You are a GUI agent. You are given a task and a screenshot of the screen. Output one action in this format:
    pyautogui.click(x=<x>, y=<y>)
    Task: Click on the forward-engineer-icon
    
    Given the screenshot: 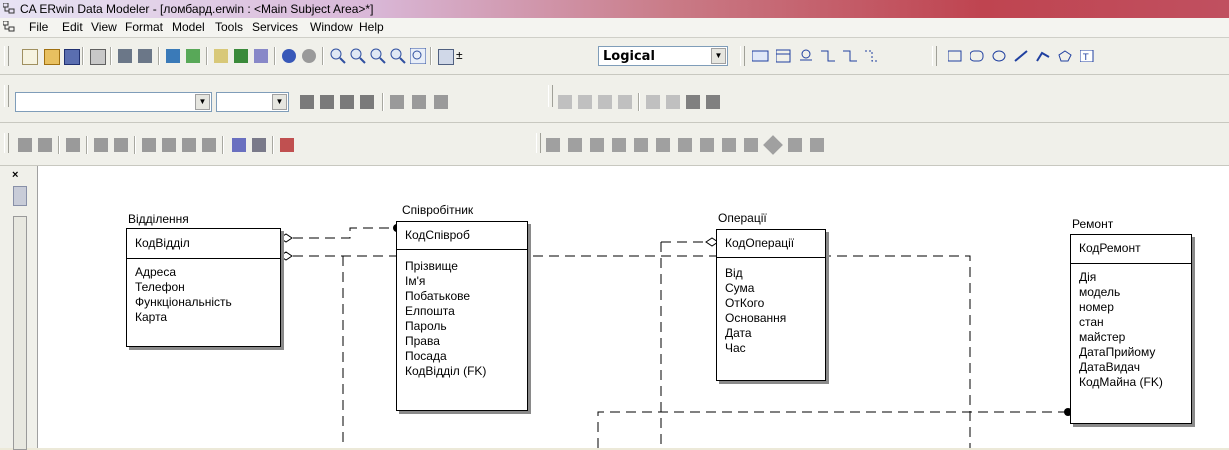 What is the action you would take?
    pyautogui.click(x=289, y=56)
    